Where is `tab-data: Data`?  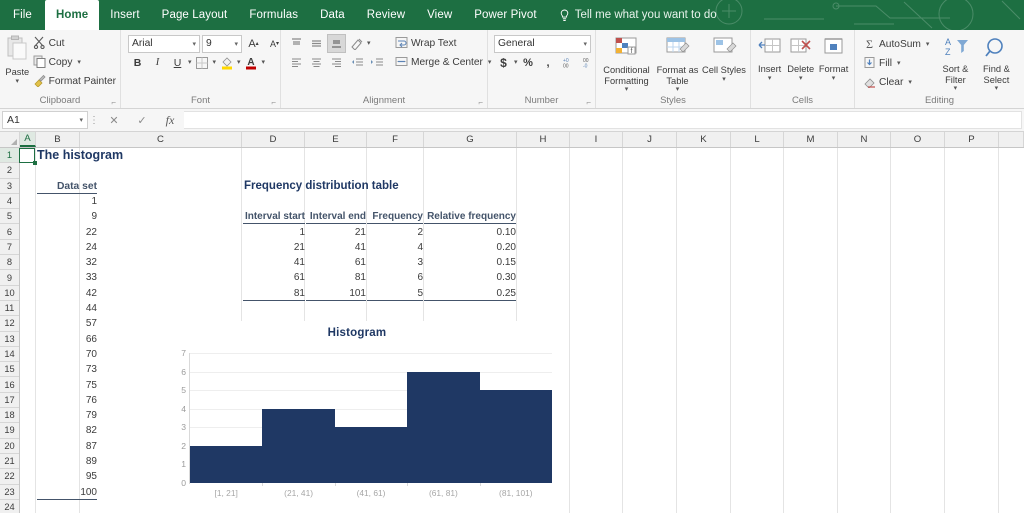 tab-data: Data is located at coordinates (332, 15).